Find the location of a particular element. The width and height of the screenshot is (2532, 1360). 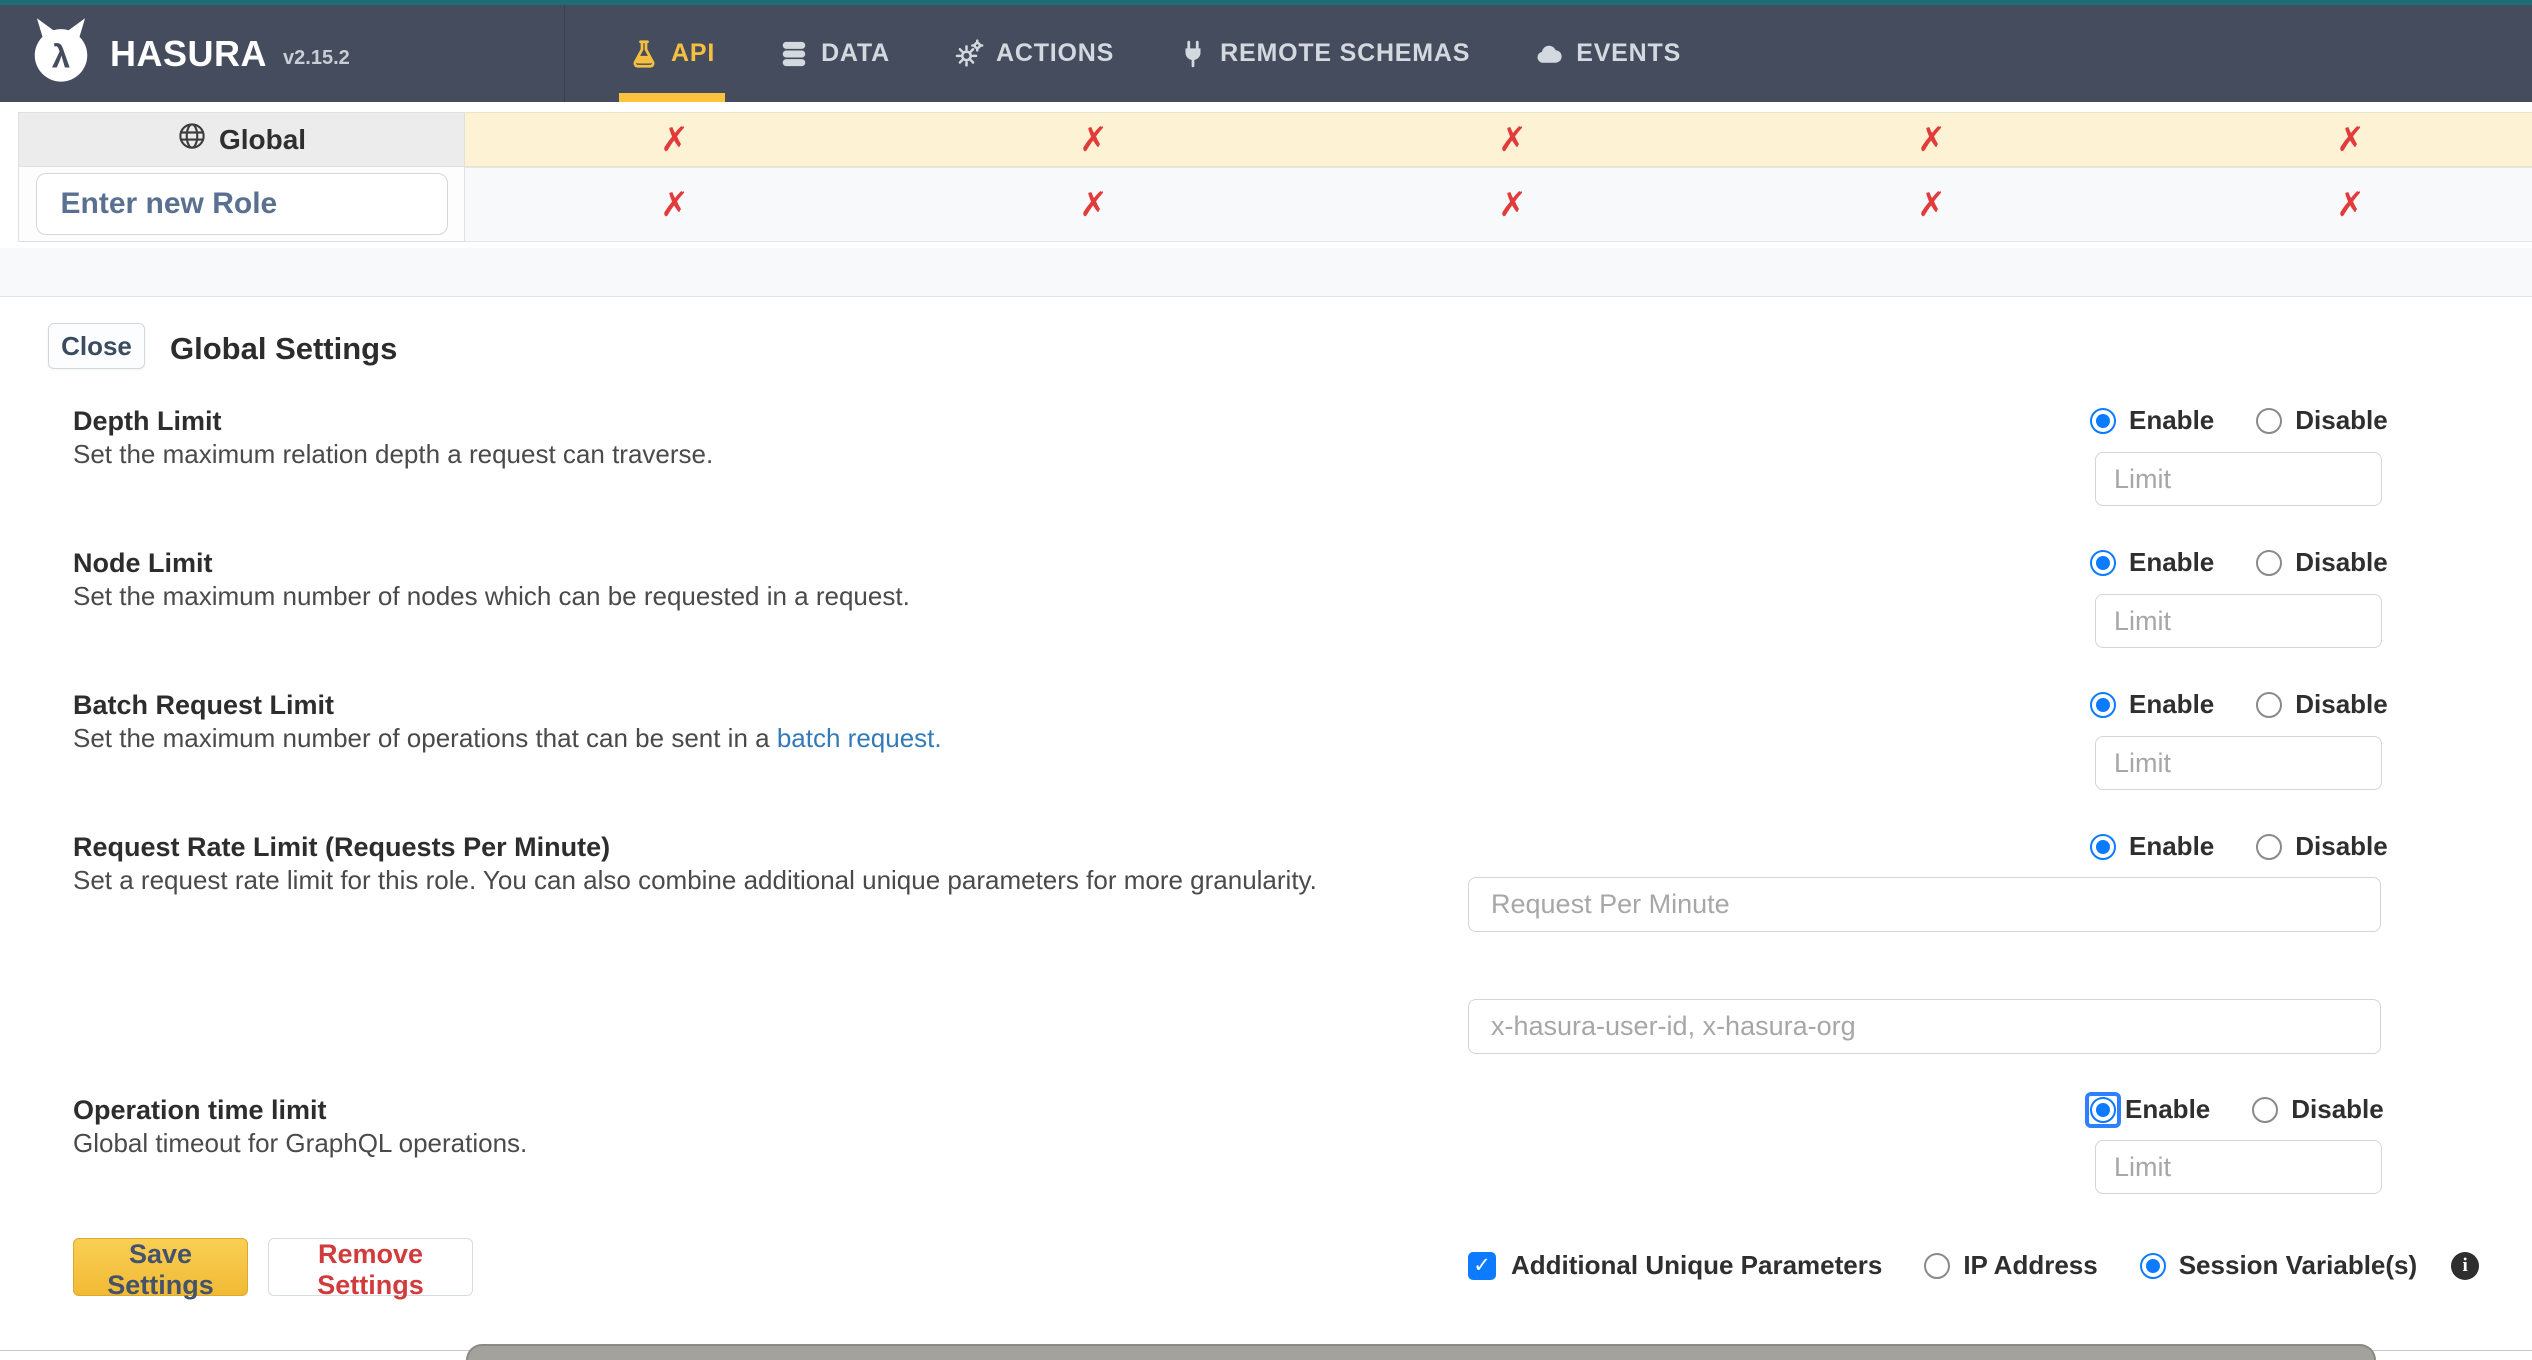

tab-events: EVENTS is located at coordinates (1607, 53).